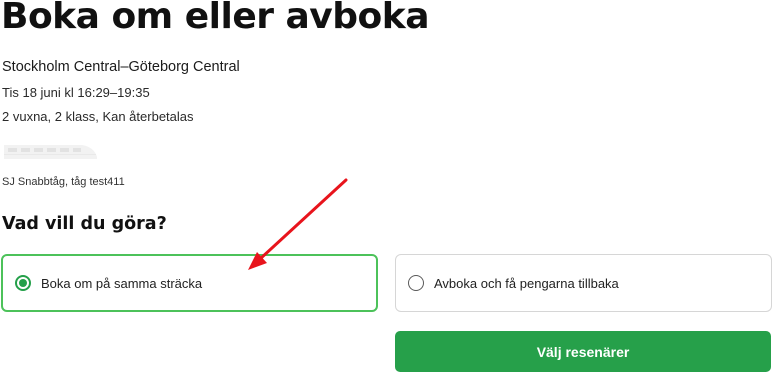 The image size is (776, 377). I want to click on trip-passengers: 2 vuxna, 2 klass, Kan återbetalas, so click(98, 116).